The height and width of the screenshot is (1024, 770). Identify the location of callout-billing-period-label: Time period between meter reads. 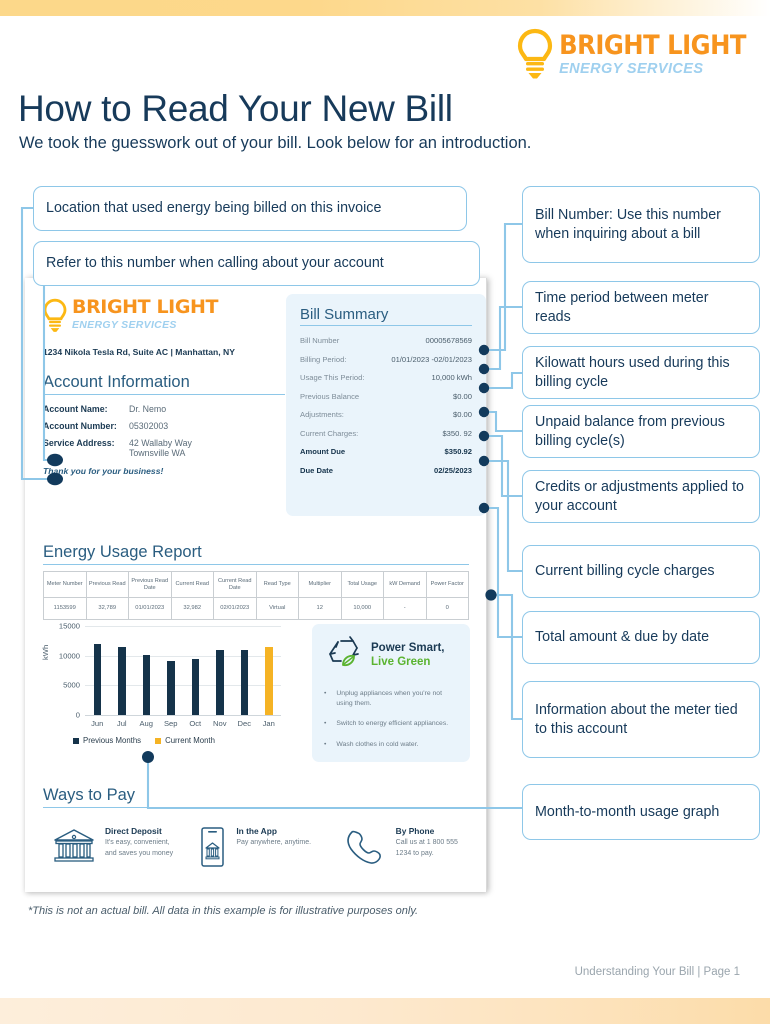
(622, 307).